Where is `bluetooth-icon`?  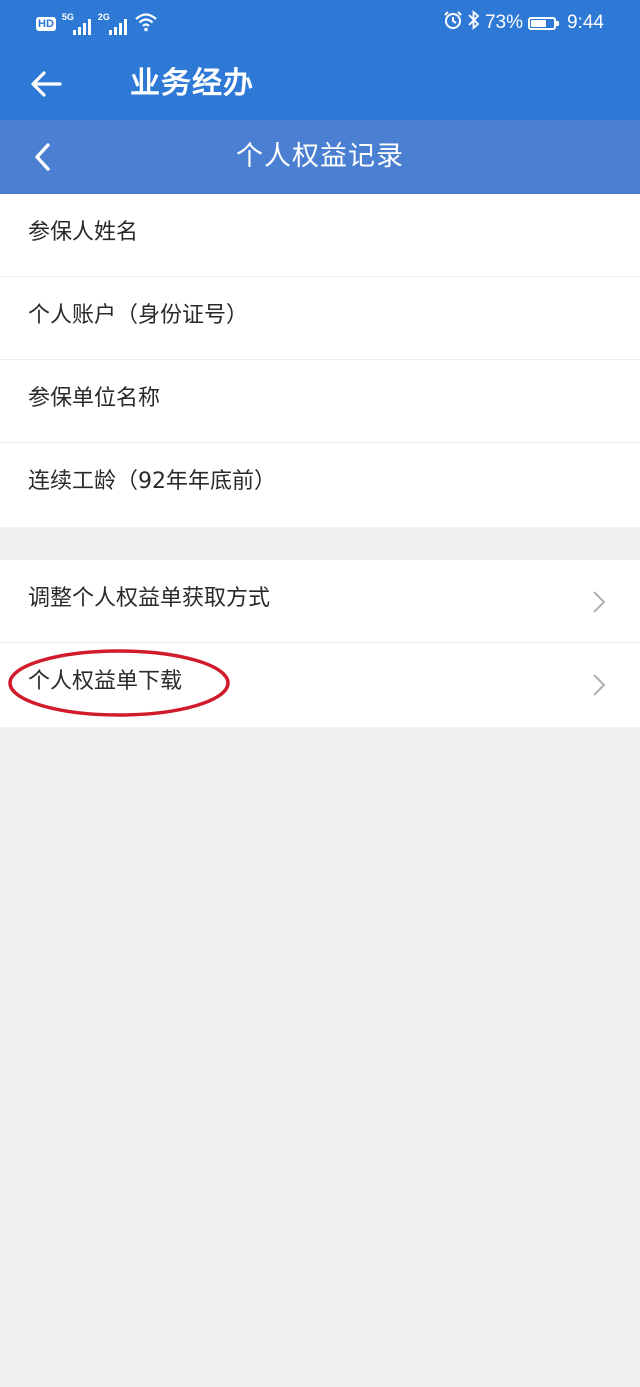 bluetooth-icon is located at coordinates (474, 22).